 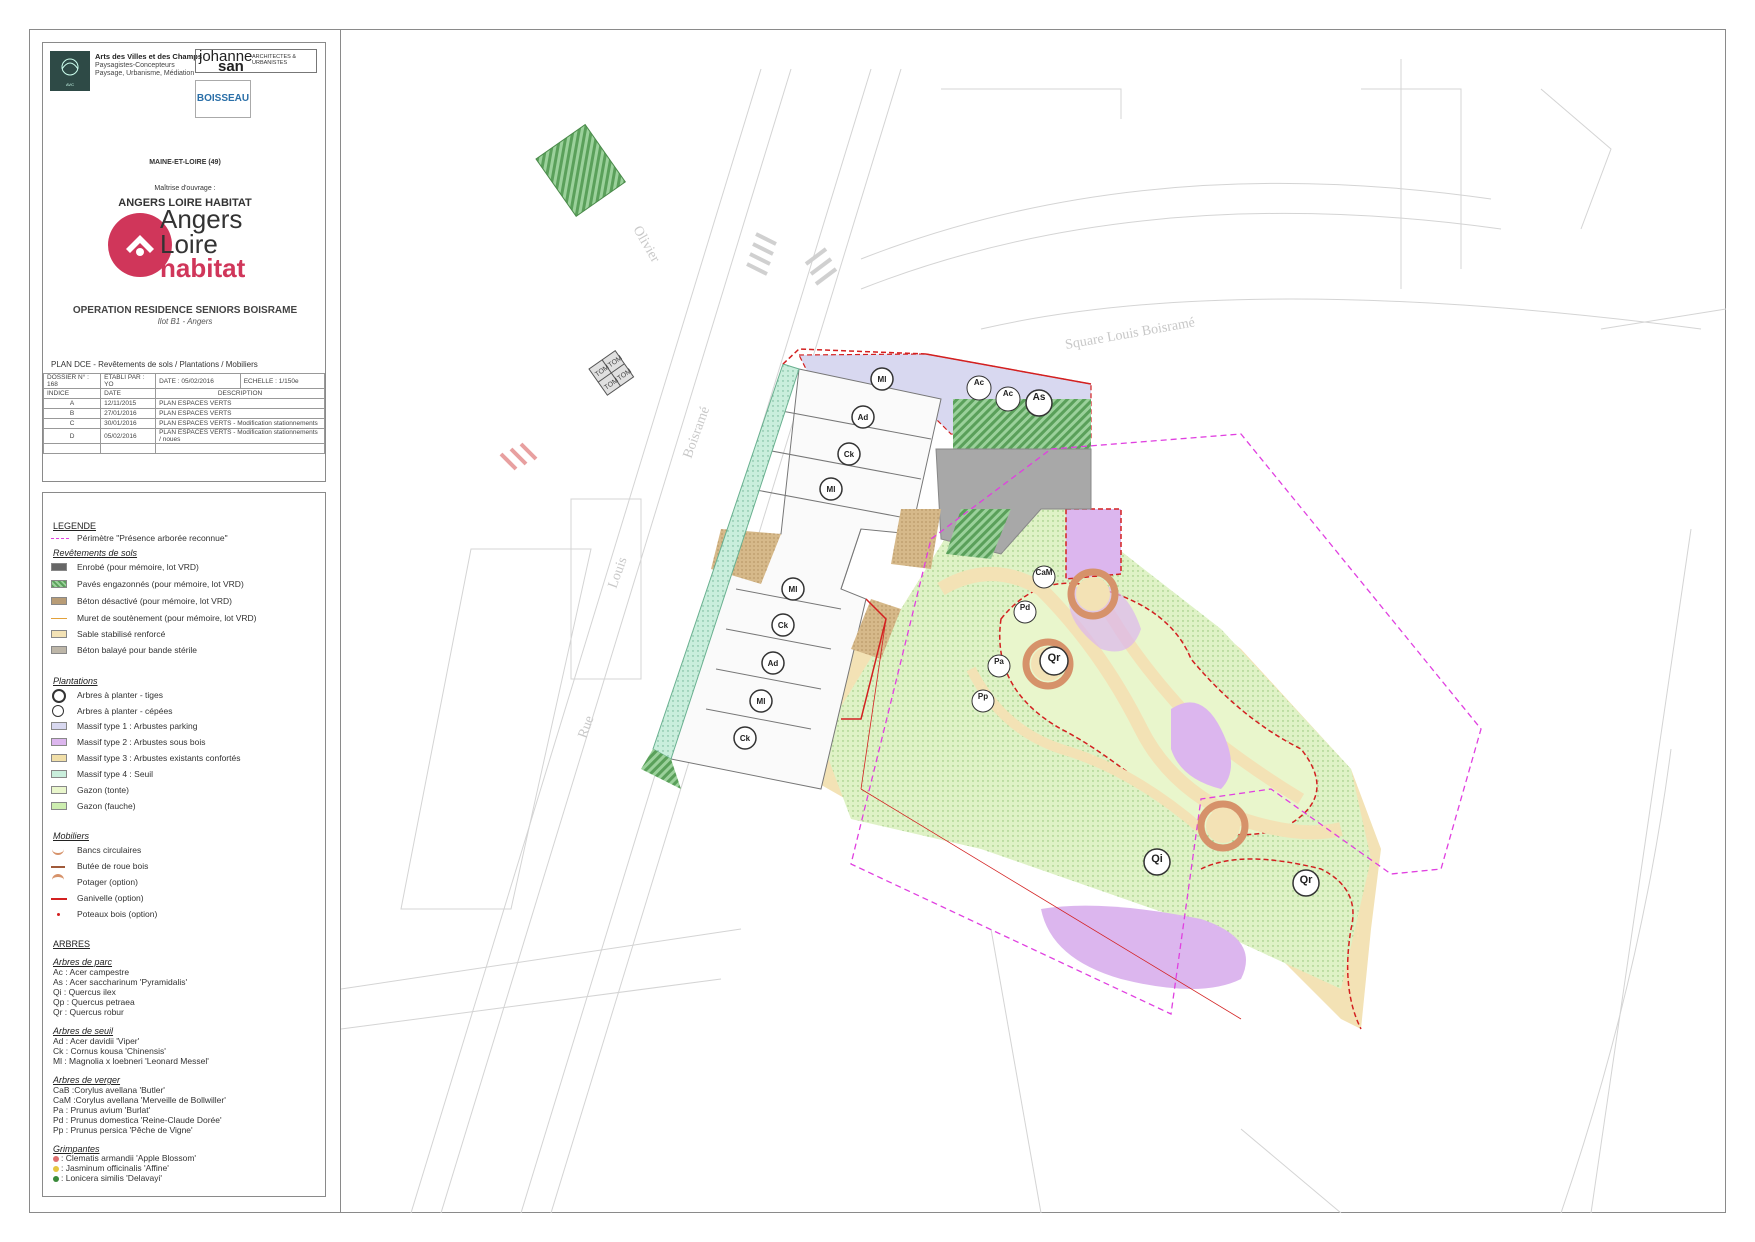 What do you see at coordinates (83, 962) in the screenshot?
I see `parc-title: Arbres de parc` at bounding box center [83, 962].